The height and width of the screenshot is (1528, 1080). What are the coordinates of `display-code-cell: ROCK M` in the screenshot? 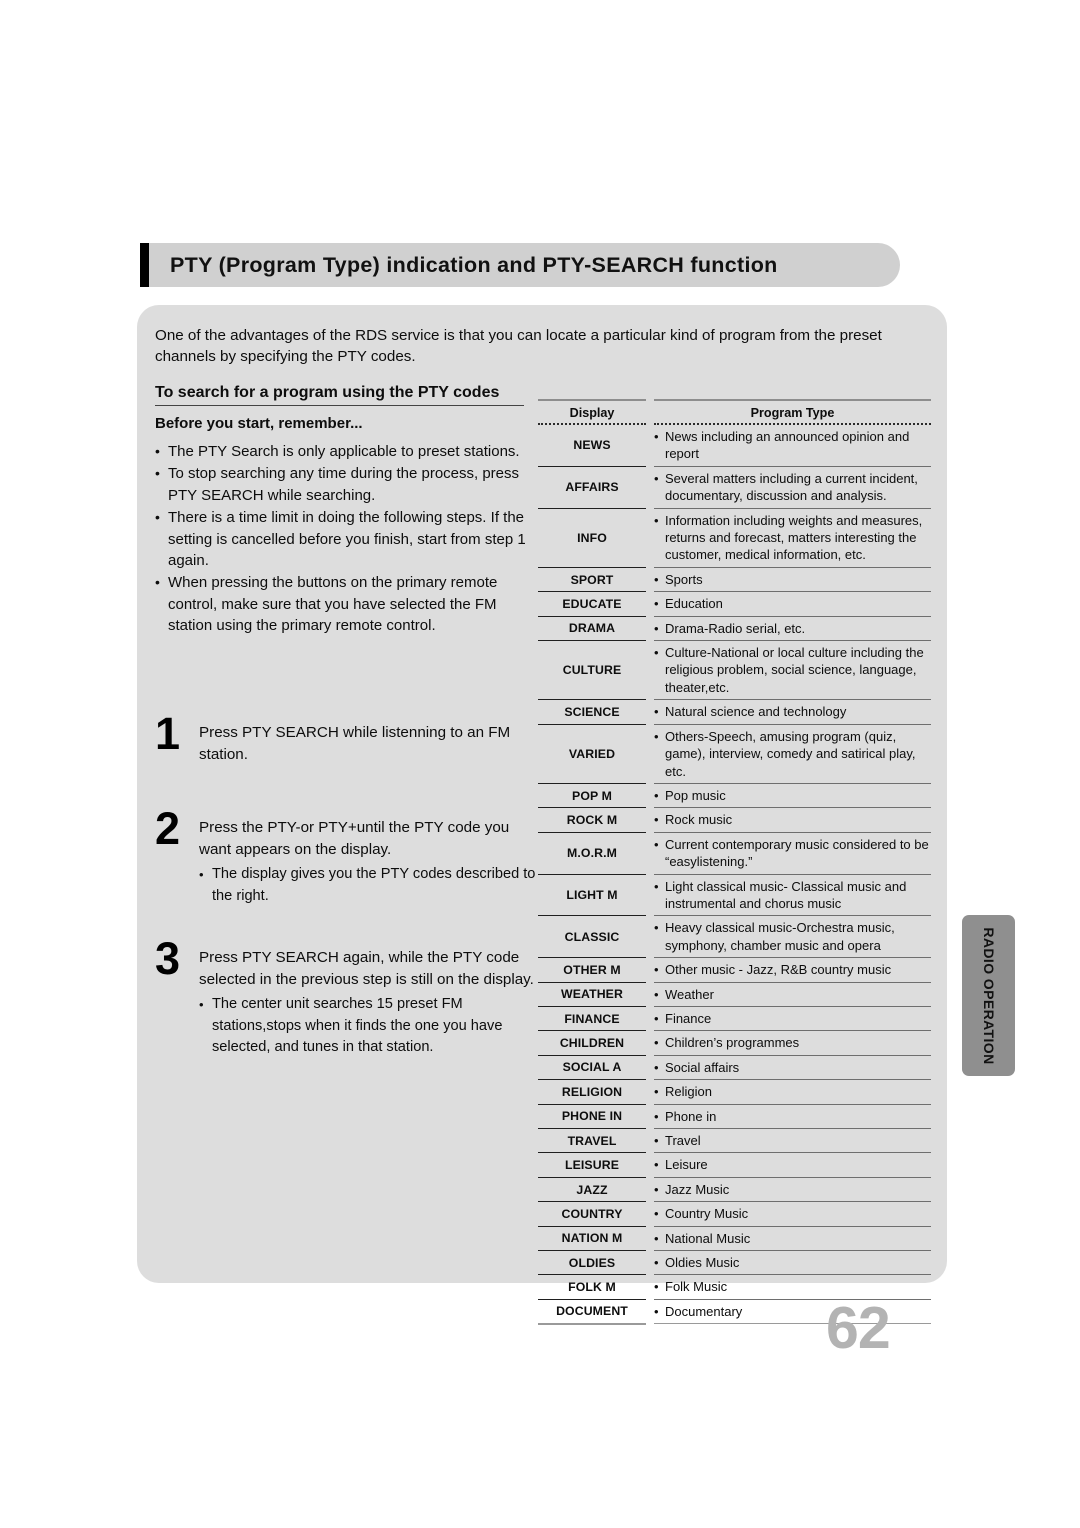 It's located at (592, 820).